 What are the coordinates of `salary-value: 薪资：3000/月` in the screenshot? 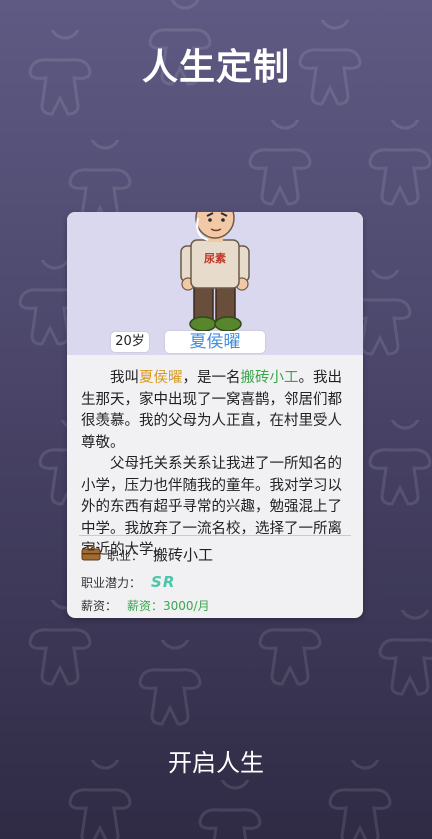 It's located at (168, 606).